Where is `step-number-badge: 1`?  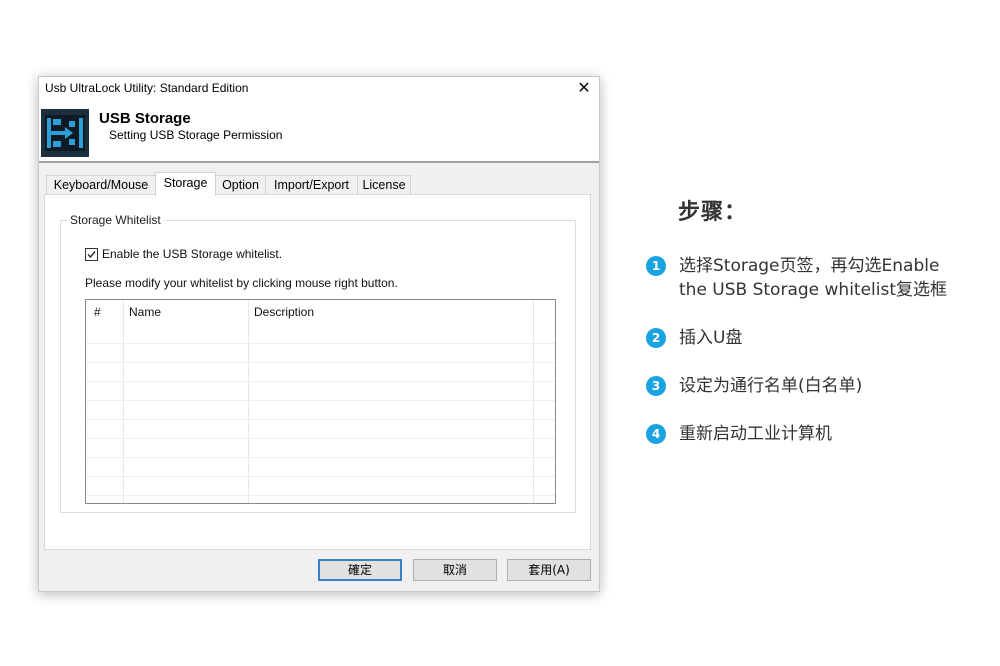
step-number-badge: 1 is located at coordinates (656, 266).